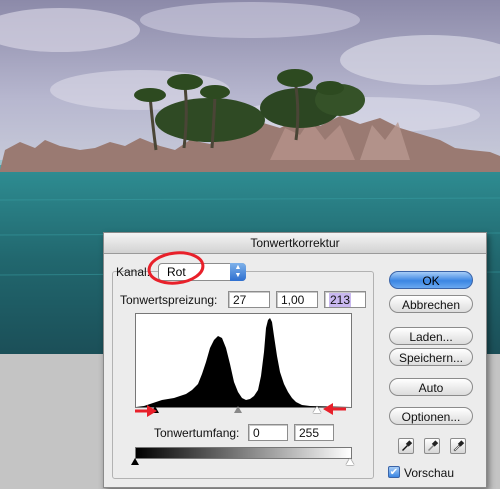 The image size is (500, 489). What do you see at coordinates (240, 300) in the screenshot?
I see `input-black-value: 27` at bounding box center [240, 300].